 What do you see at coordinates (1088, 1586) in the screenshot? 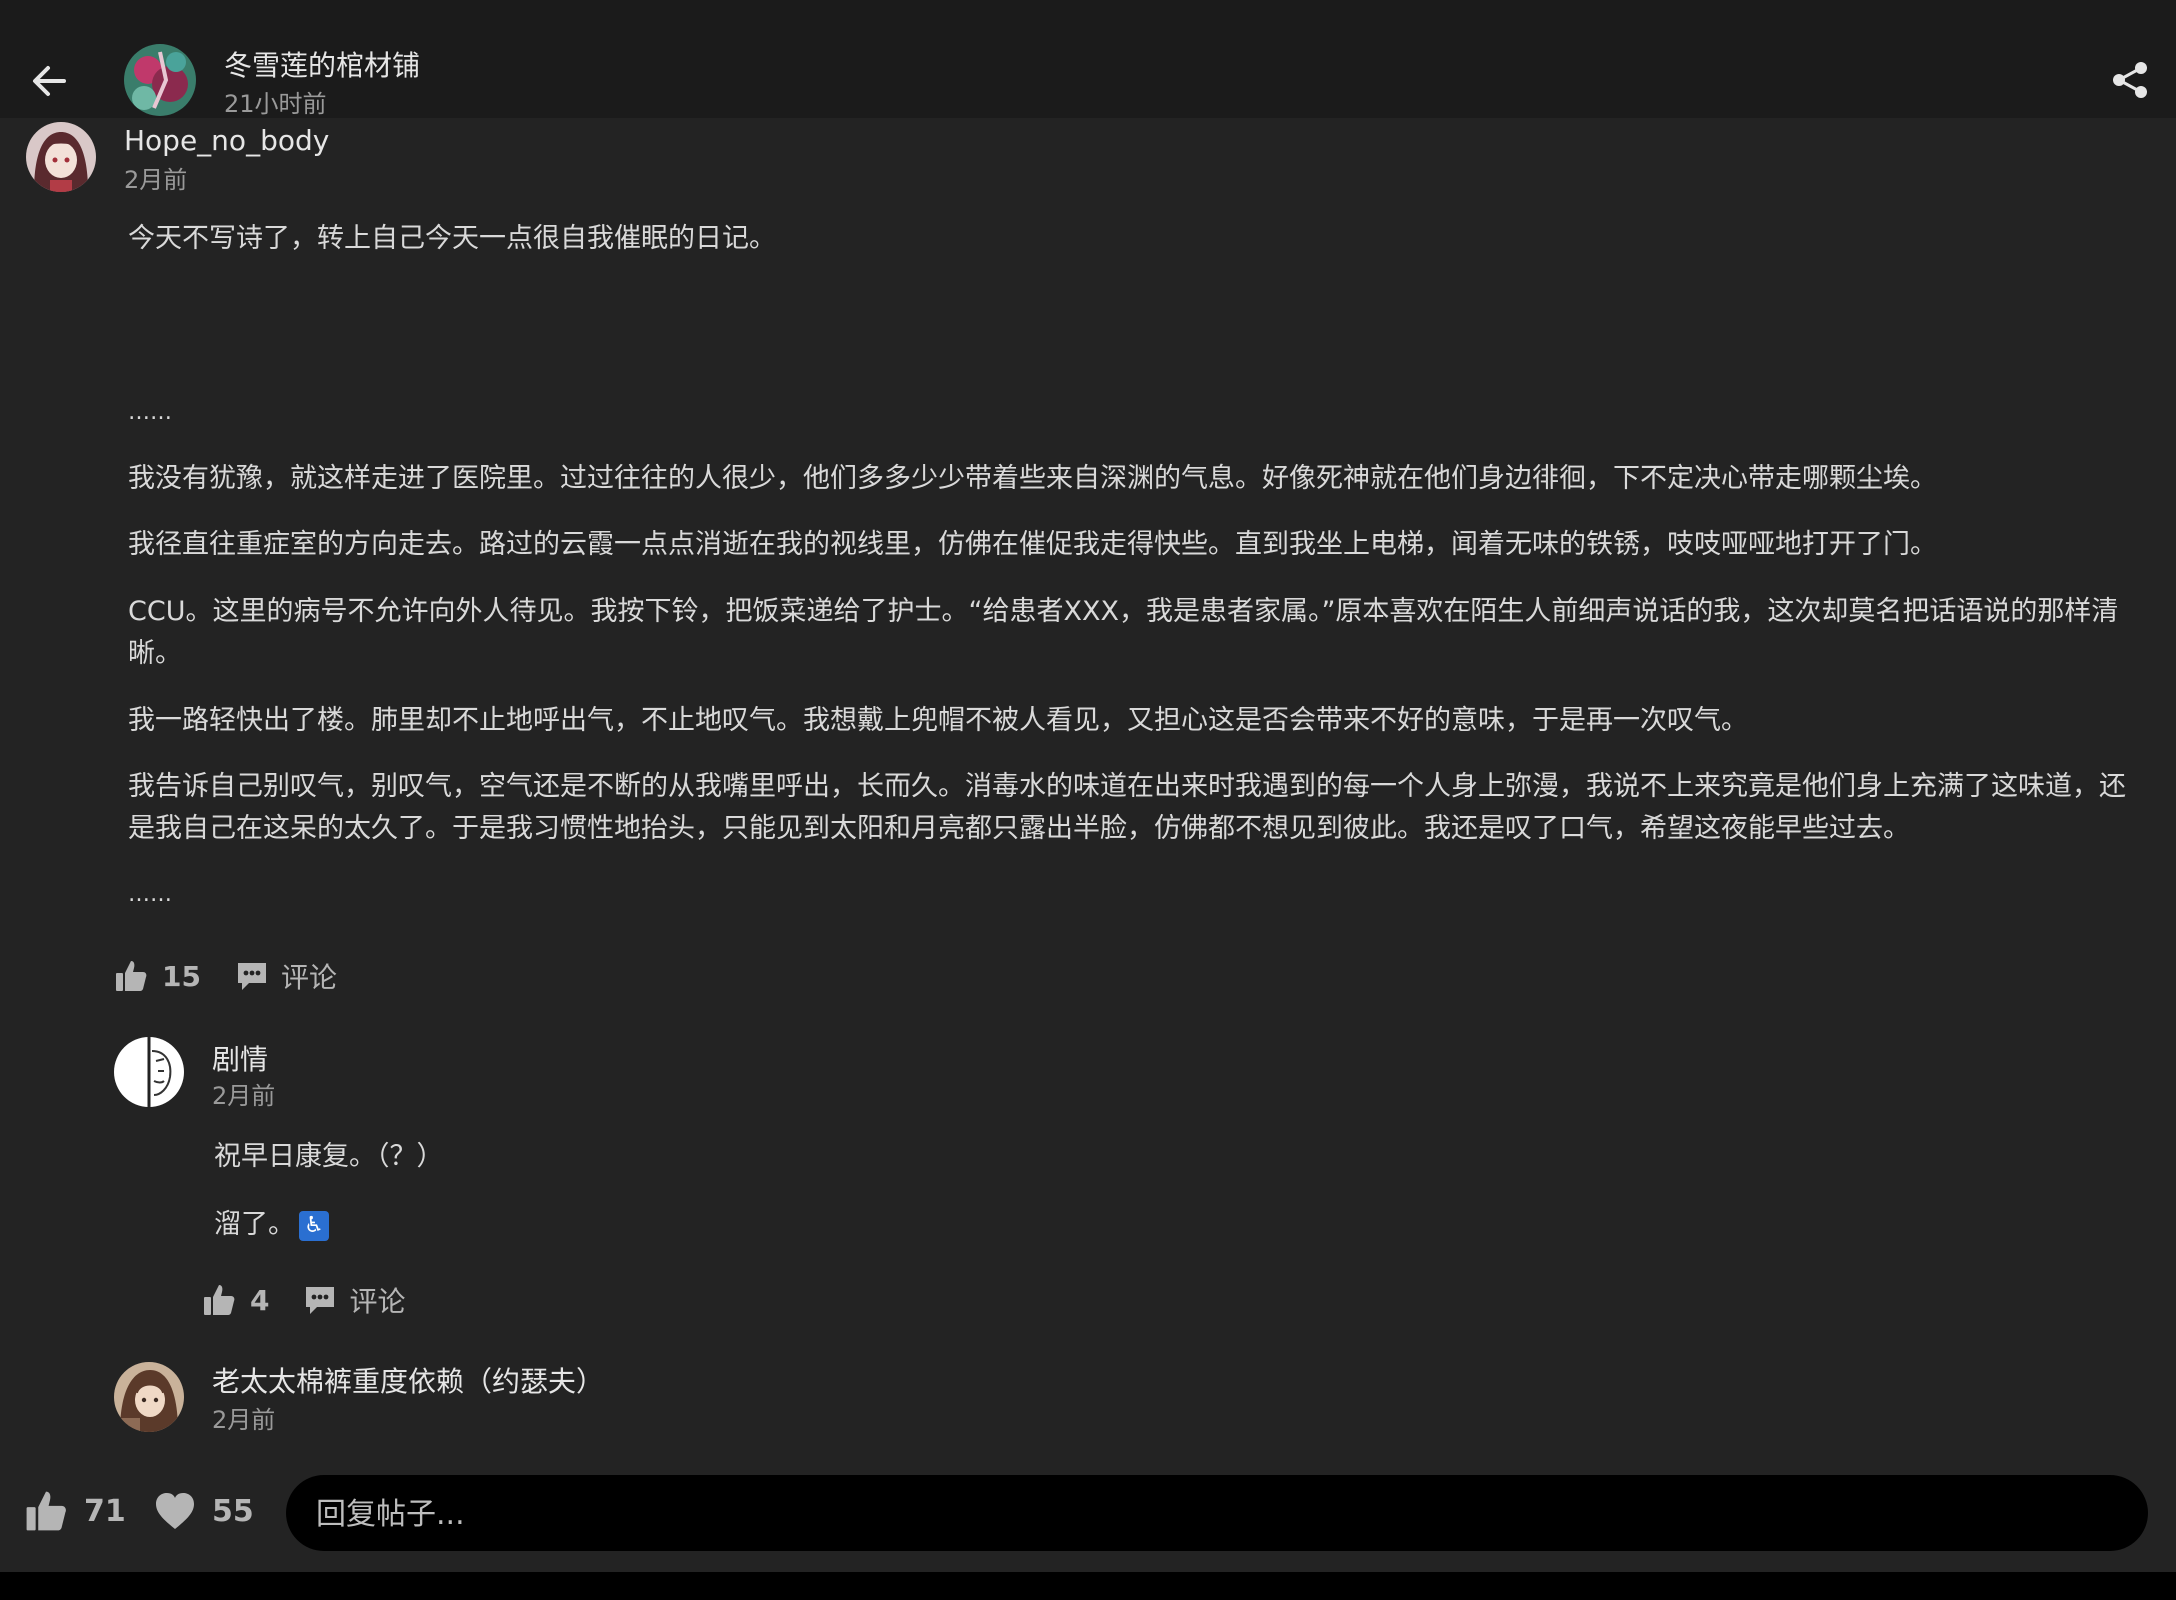
I see `bottom-strip` at bounding box center [1088, 1586].